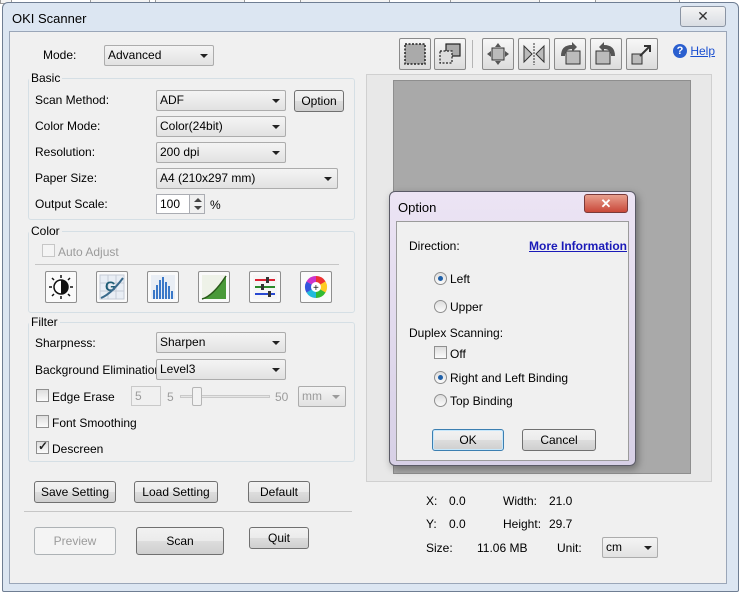 This screenshot has width=743, height=596. Describe the element at coordinates (221, 126) in the screenshot. I see `color-mode-select: Color(24bit)` at that location.